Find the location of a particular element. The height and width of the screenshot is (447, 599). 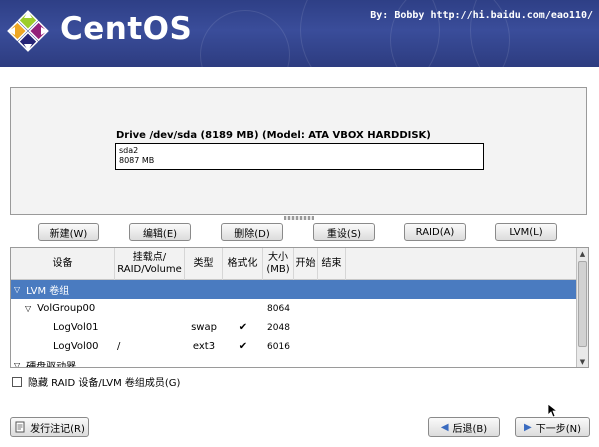

edit-button: 编辑(E) is located at coordinates (160, 232).